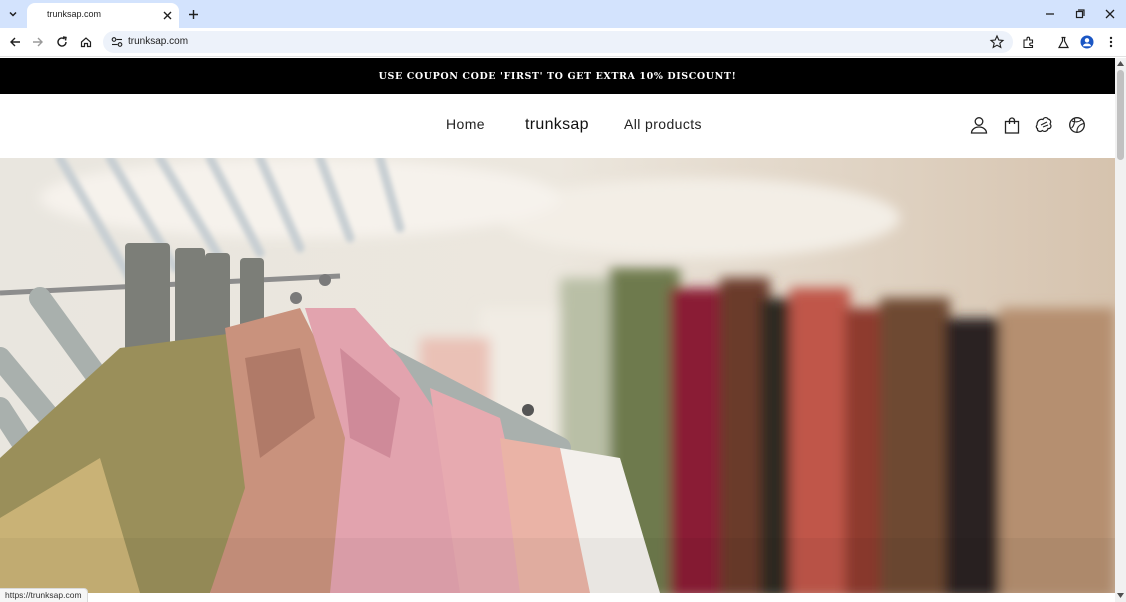 The width and height of the screenshot is (1126, 602). I want to click on forward-button, so click(38, 42).